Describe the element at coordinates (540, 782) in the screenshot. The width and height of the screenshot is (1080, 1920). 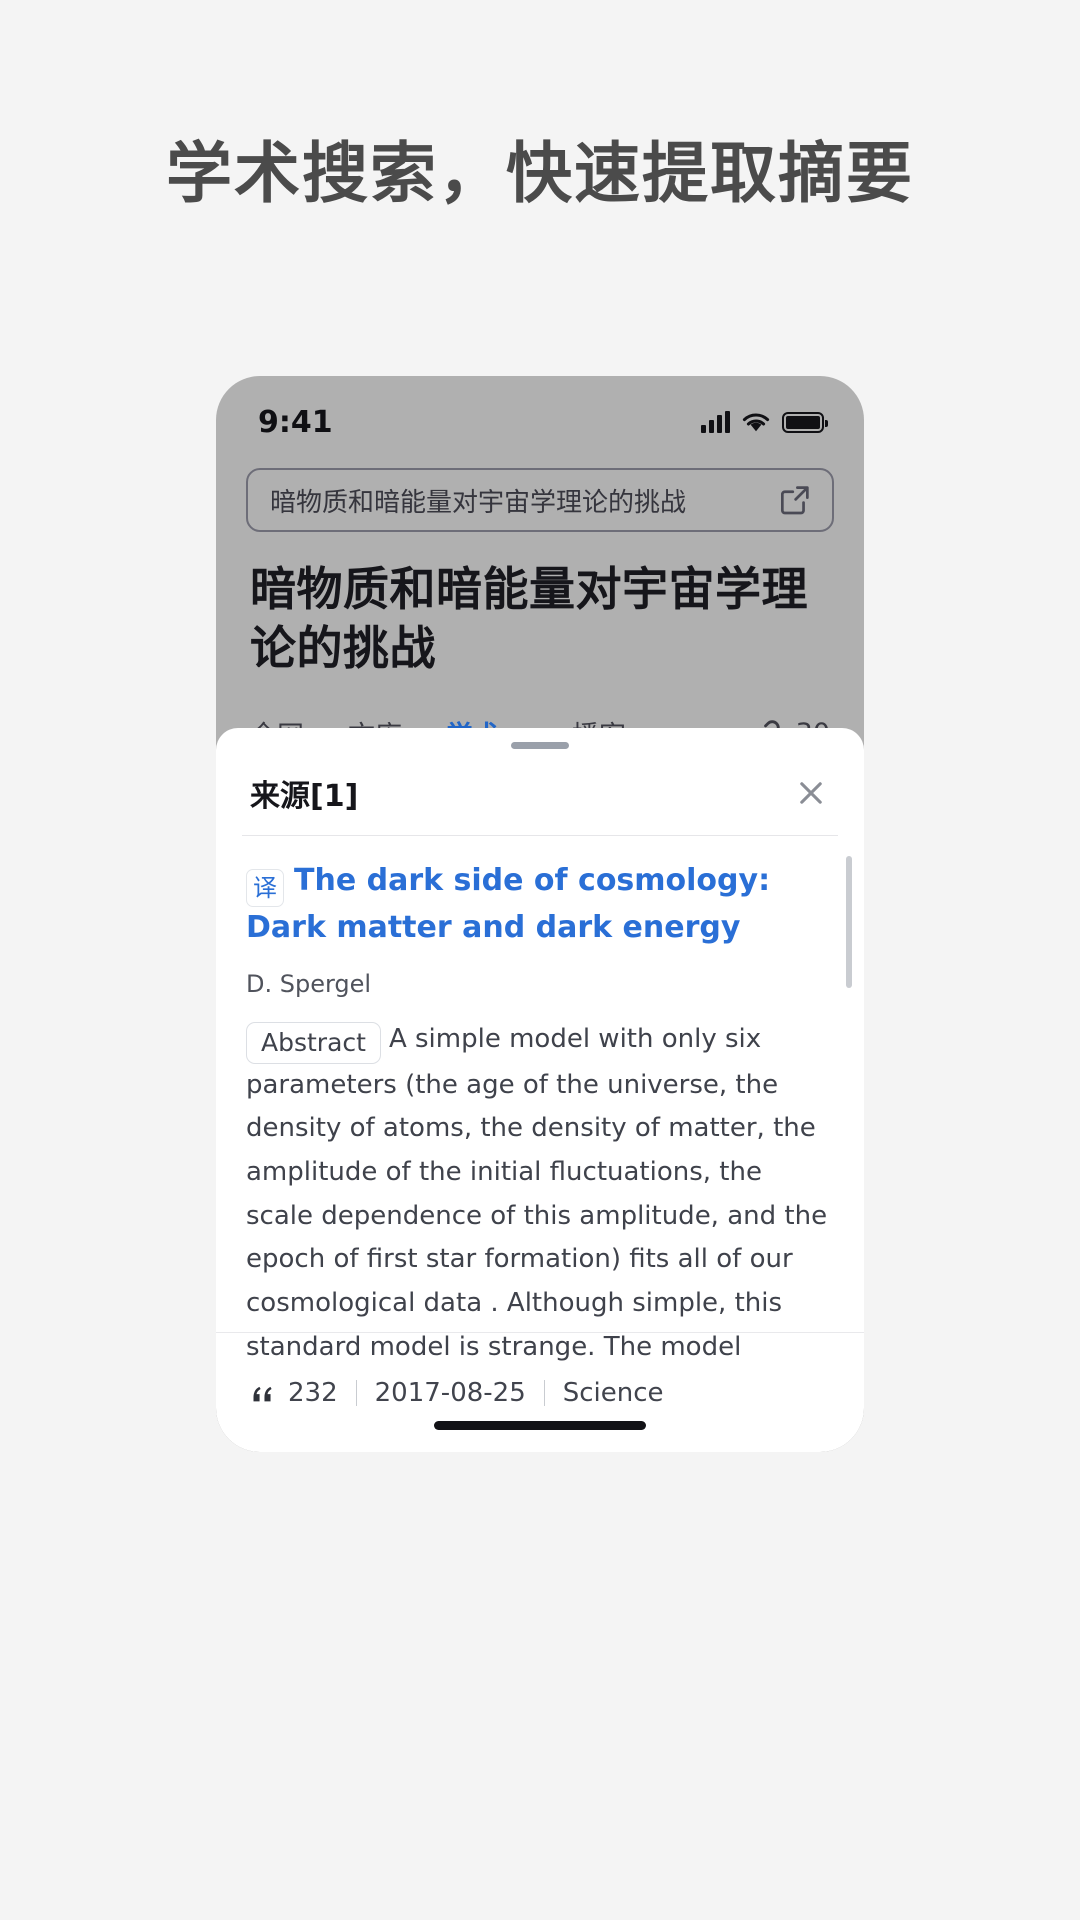
I see `sheet-header: 来源[1]` at that location.